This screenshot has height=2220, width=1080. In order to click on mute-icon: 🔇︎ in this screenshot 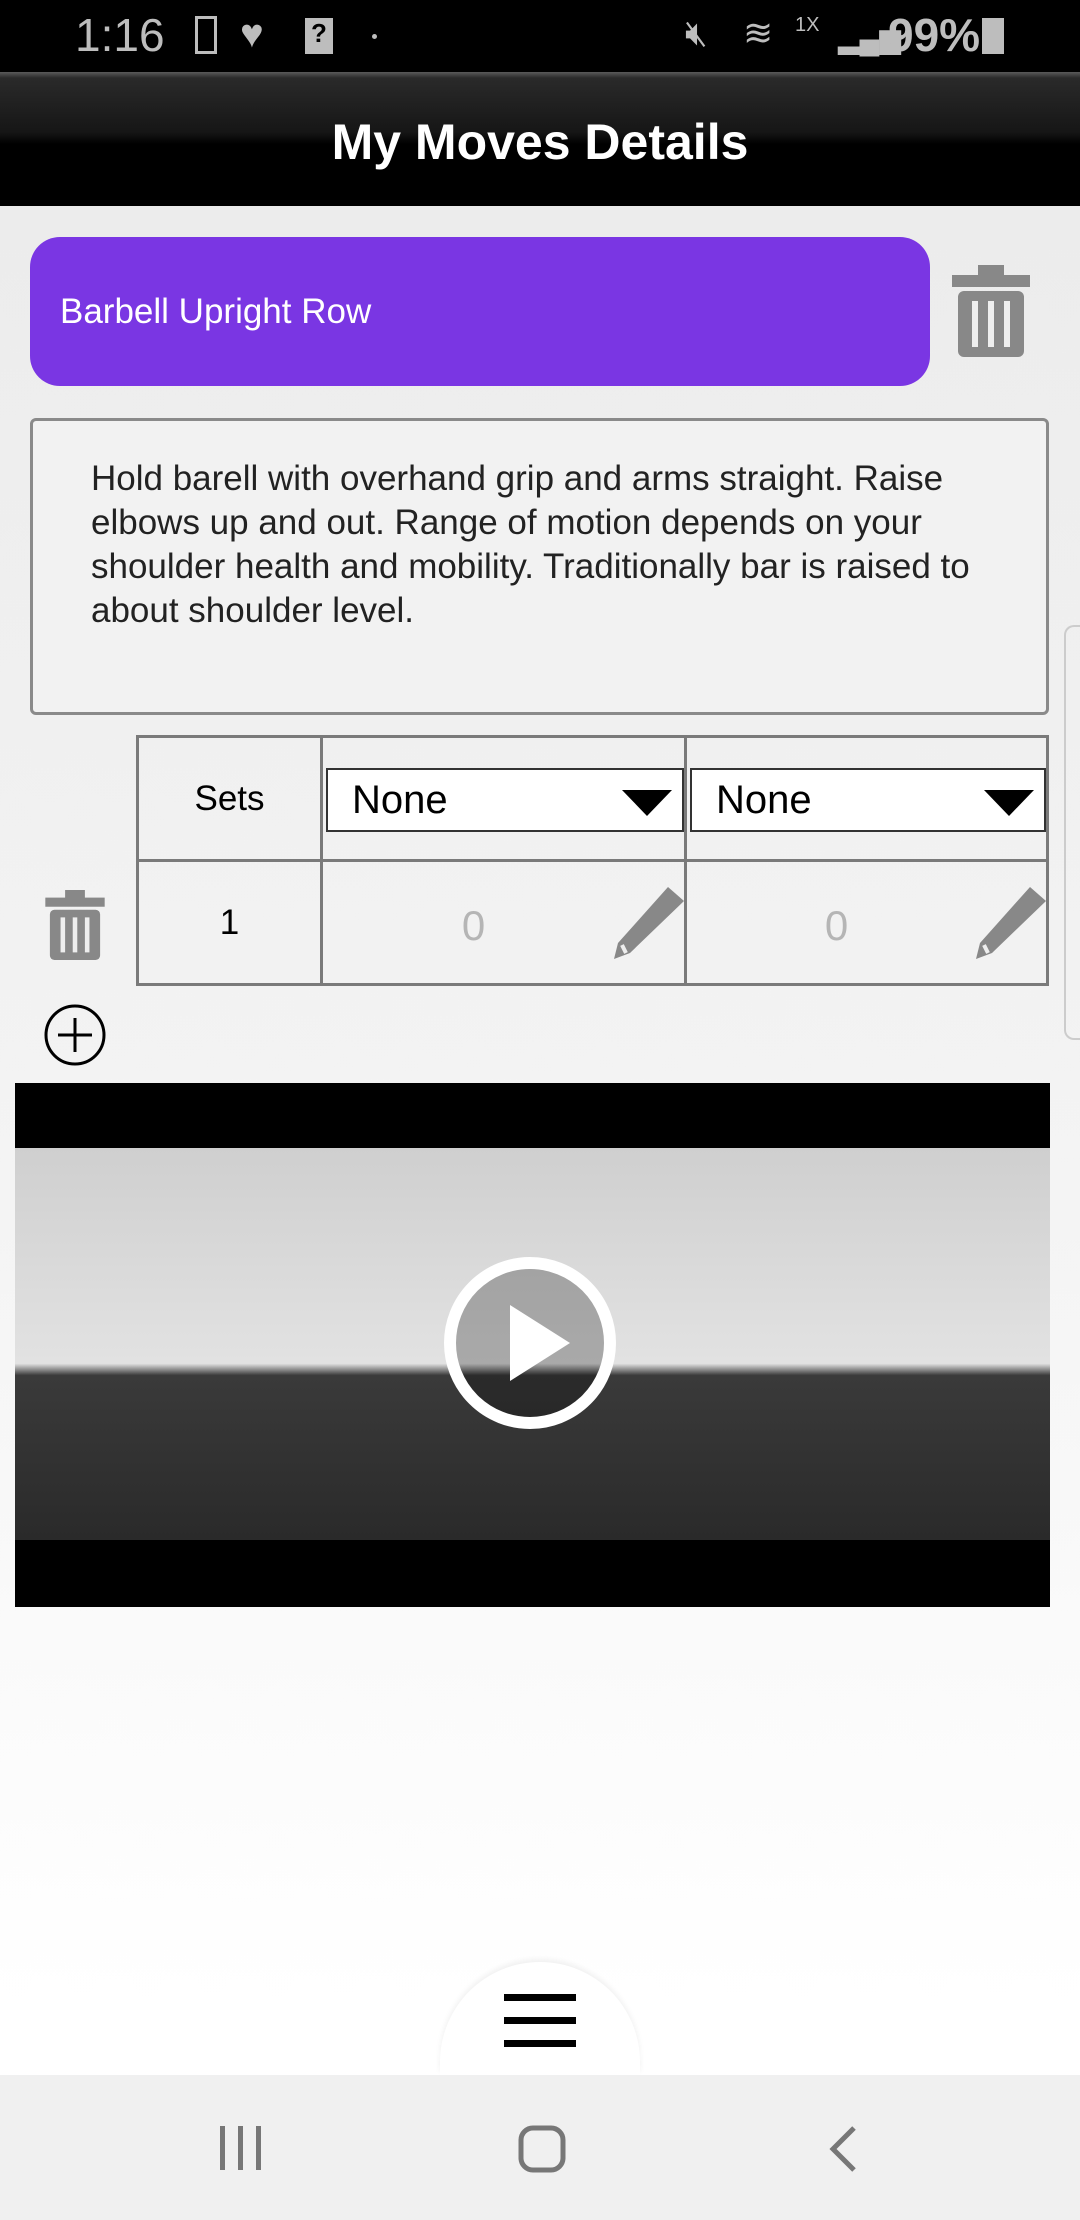, I will do `click(696, 32)`.